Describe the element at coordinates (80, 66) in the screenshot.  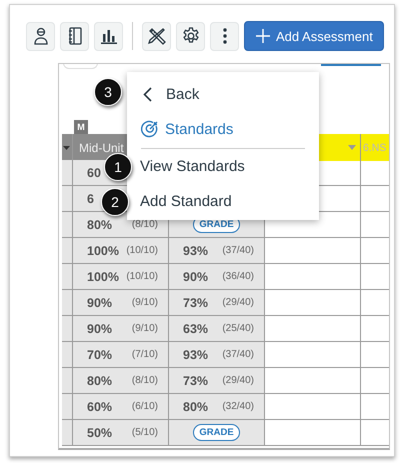
I see `tab-shape` at that location.